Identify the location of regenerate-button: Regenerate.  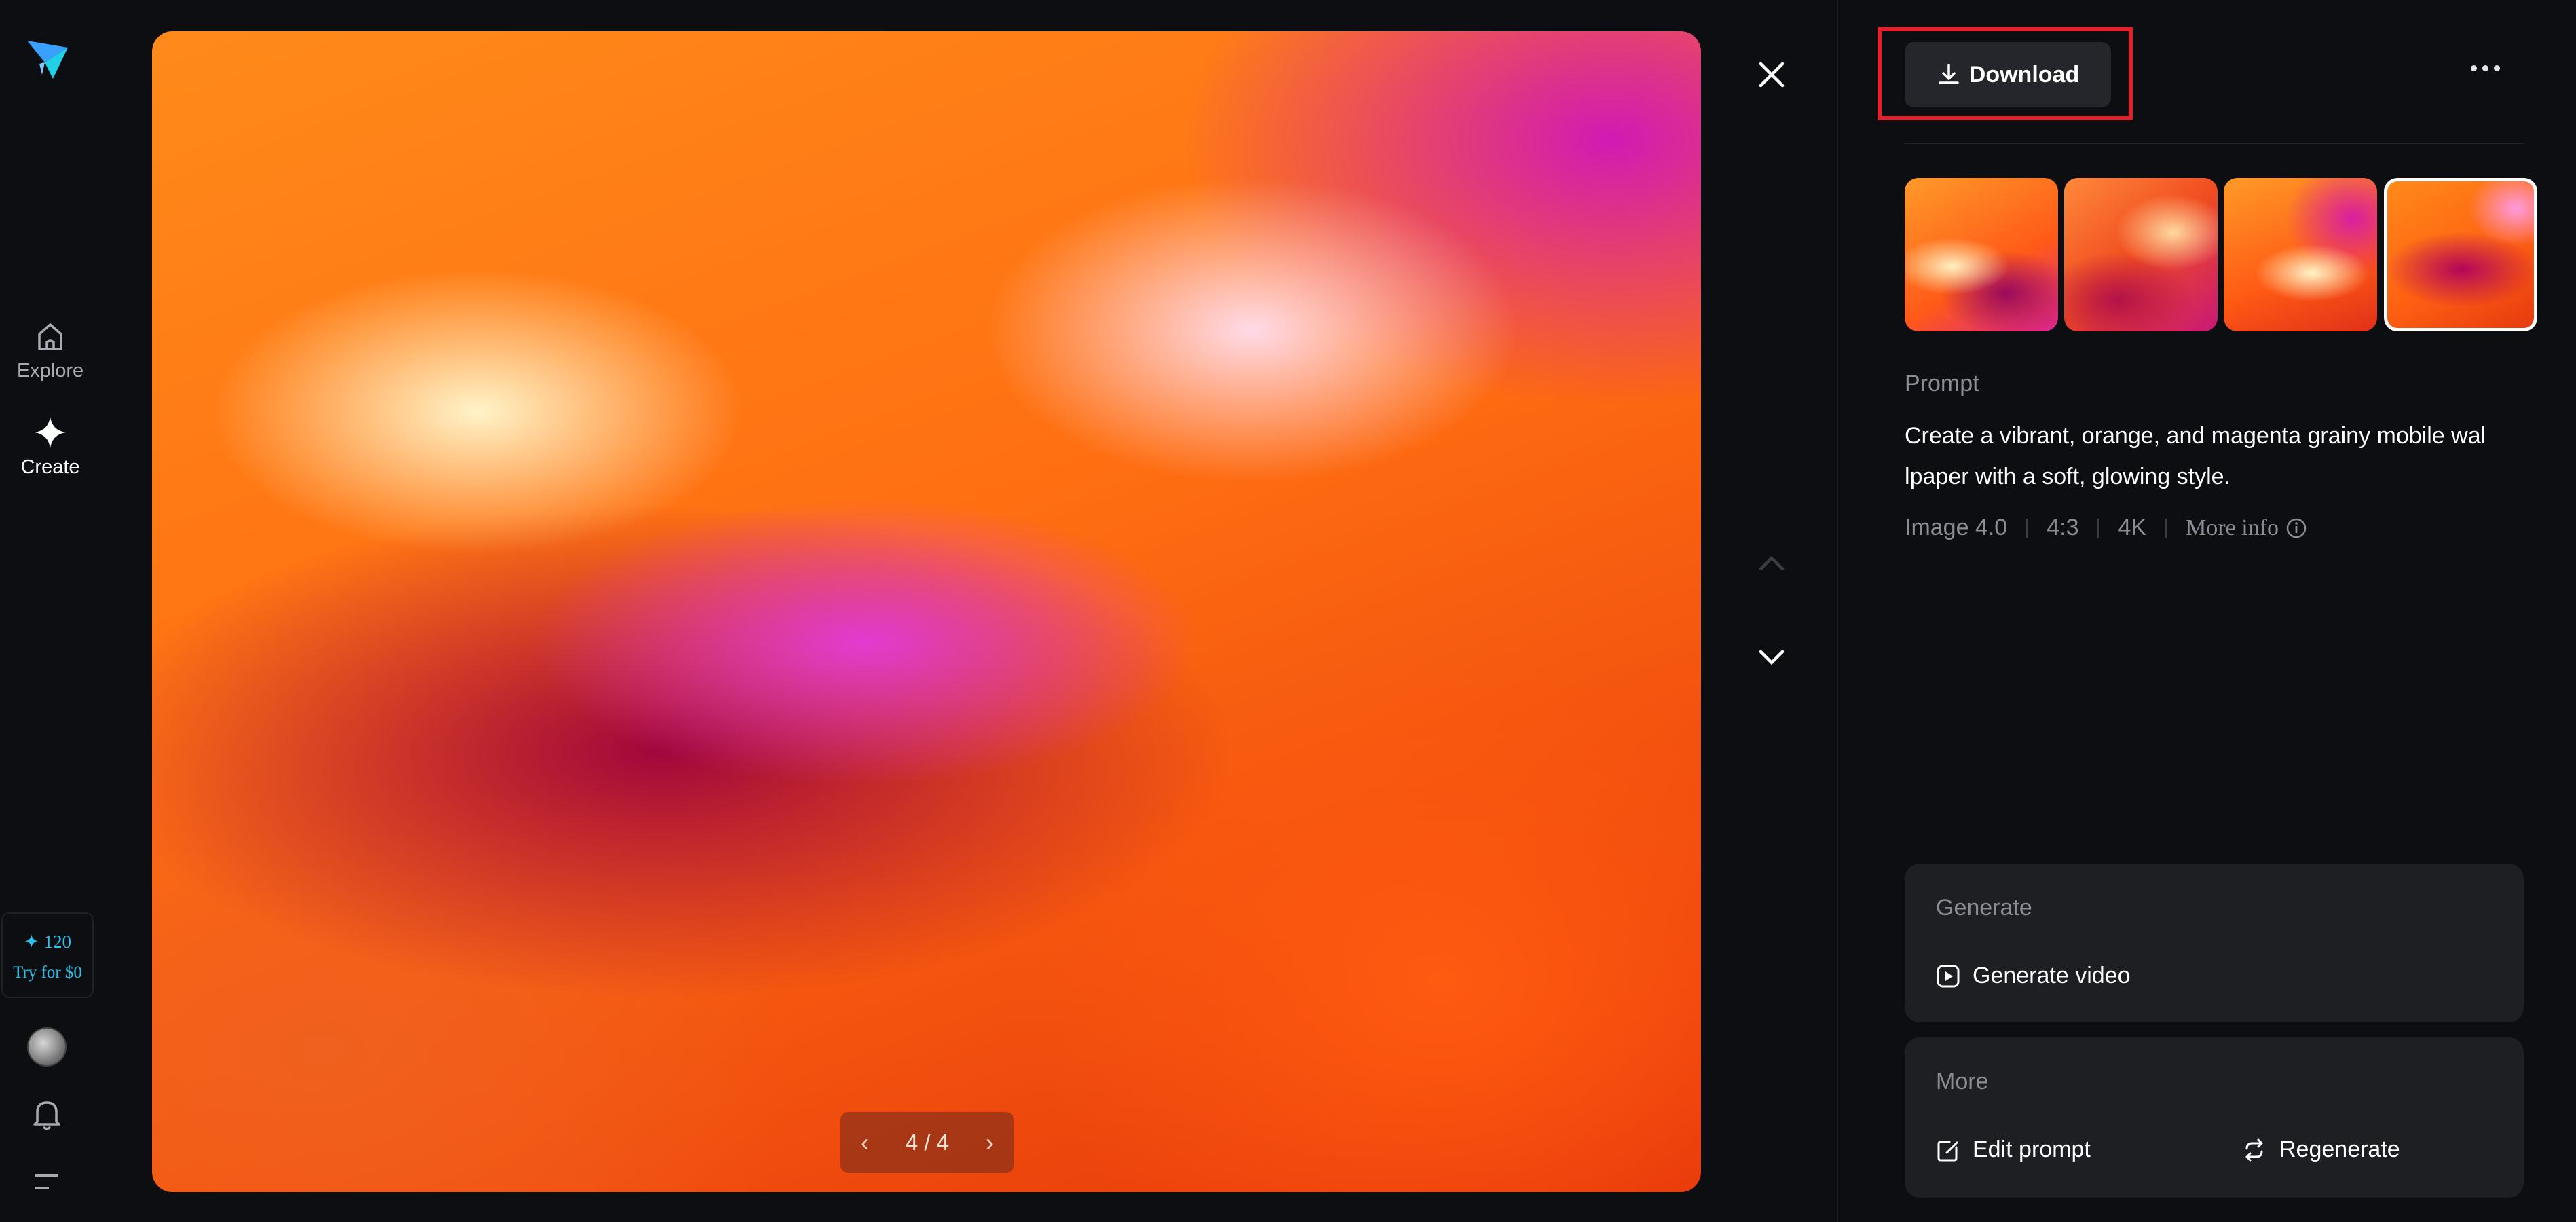
(2320, 1149).